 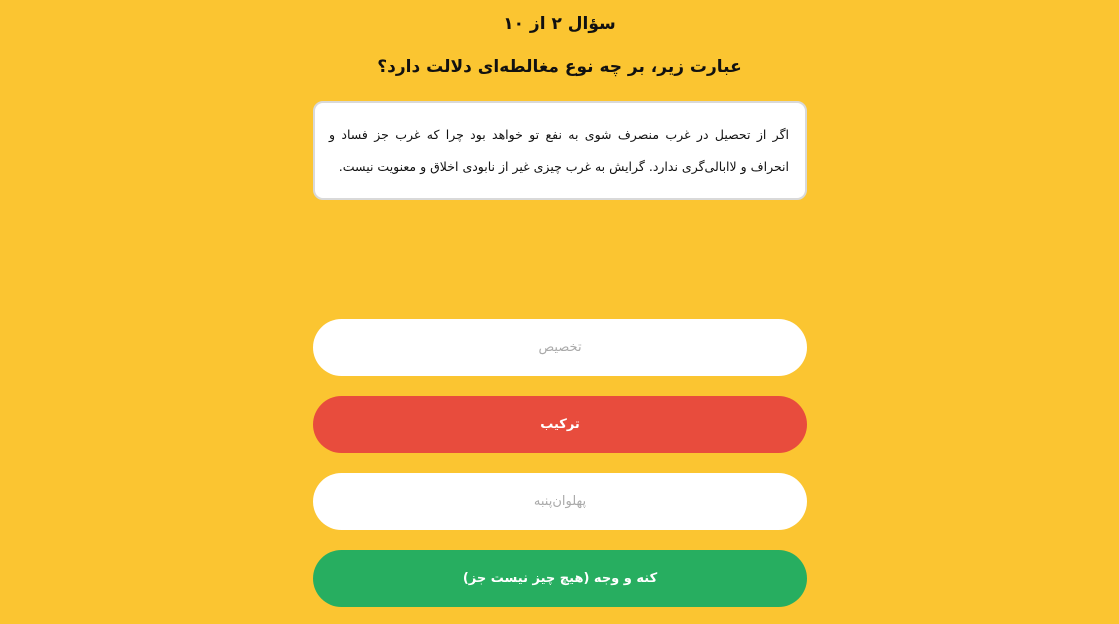 What do you see at coordinates (559, 24) in the screenshot?
I see `question-counter: سؤال ۲ از ۱۰` at bounding box center [559, 24].